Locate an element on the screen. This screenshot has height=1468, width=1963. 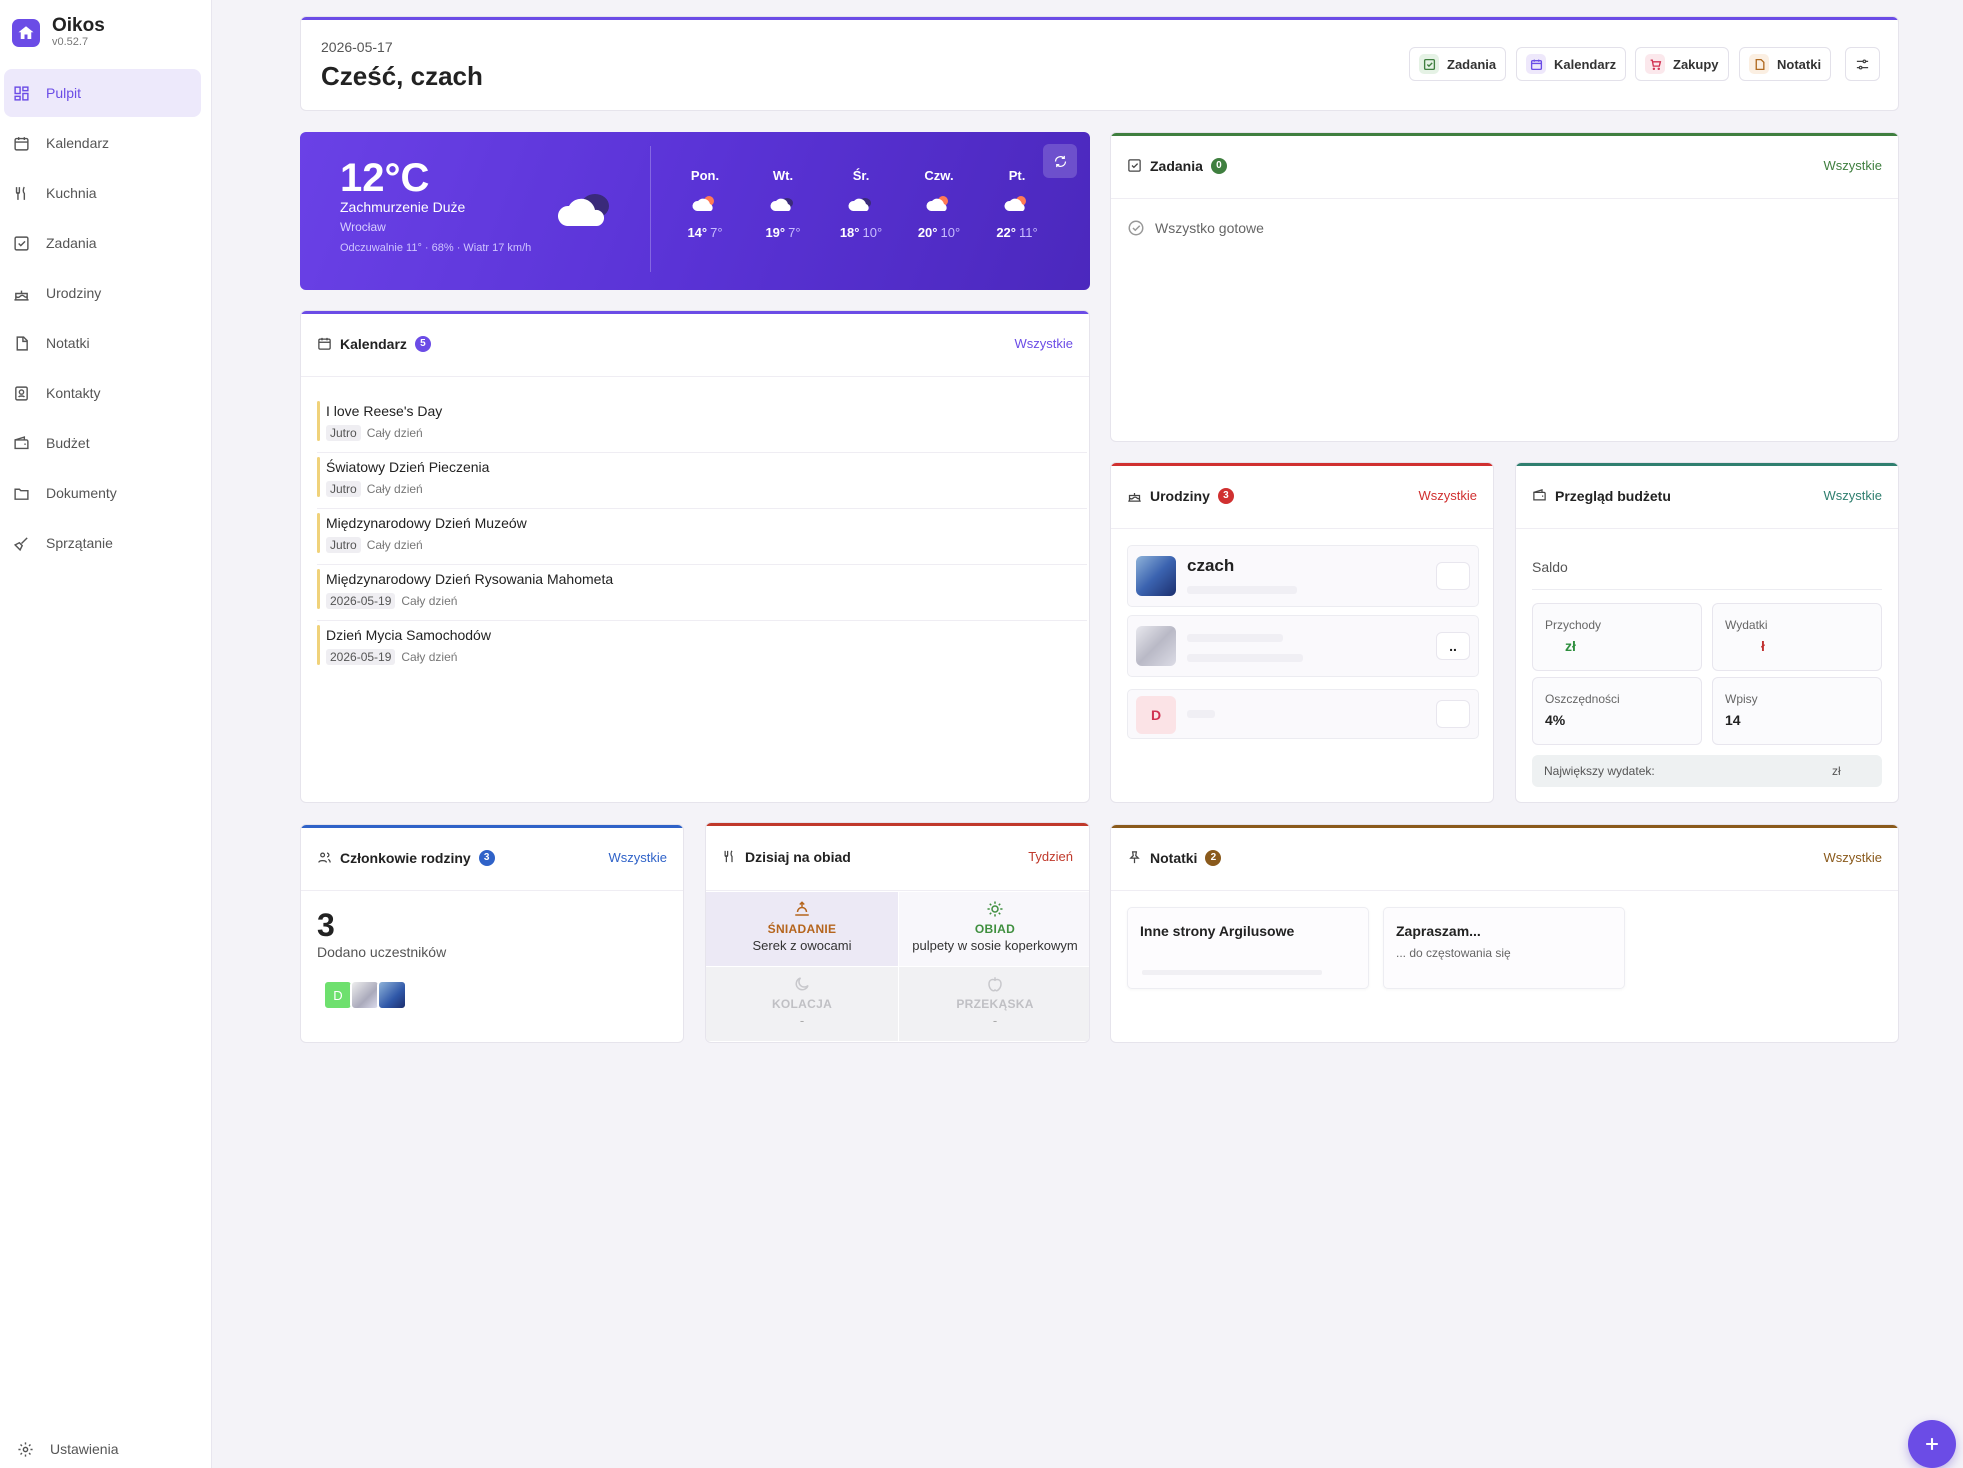
quick-link-notes: Notatki is located at coordinates (1785, 64).